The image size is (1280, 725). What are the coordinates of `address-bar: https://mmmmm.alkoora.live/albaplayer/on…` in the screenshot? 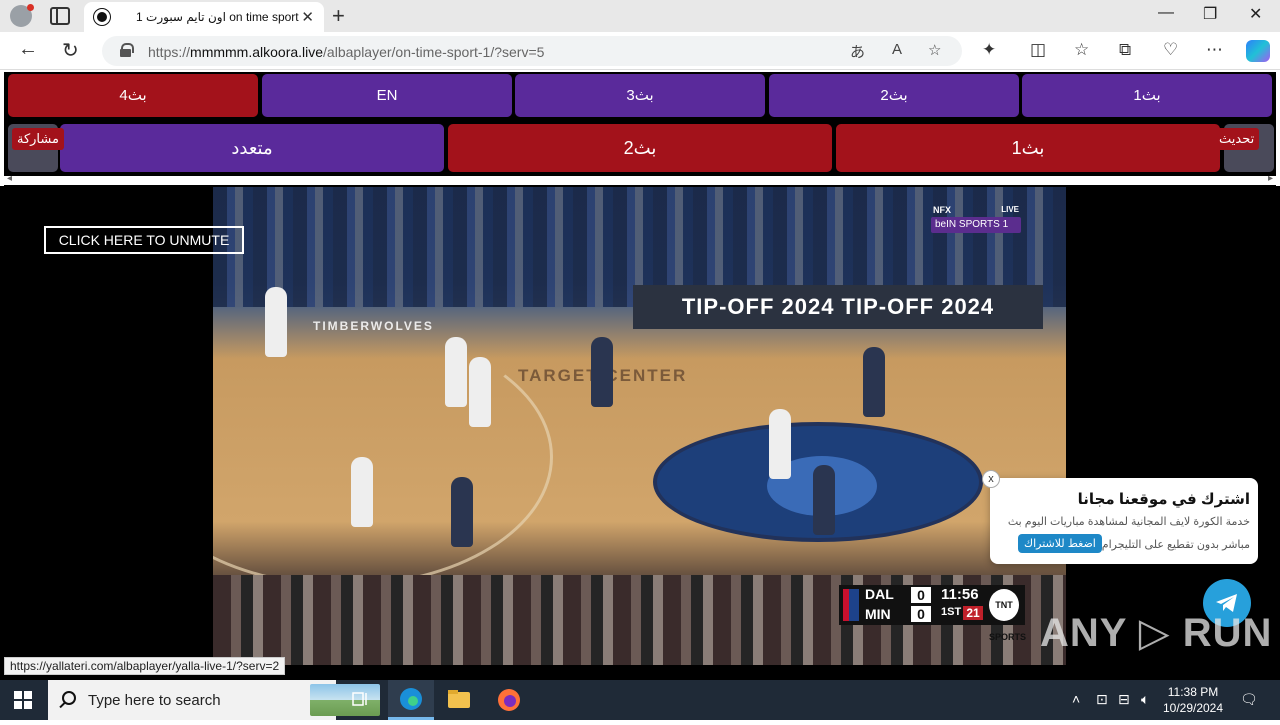 It's located at (532, 51).